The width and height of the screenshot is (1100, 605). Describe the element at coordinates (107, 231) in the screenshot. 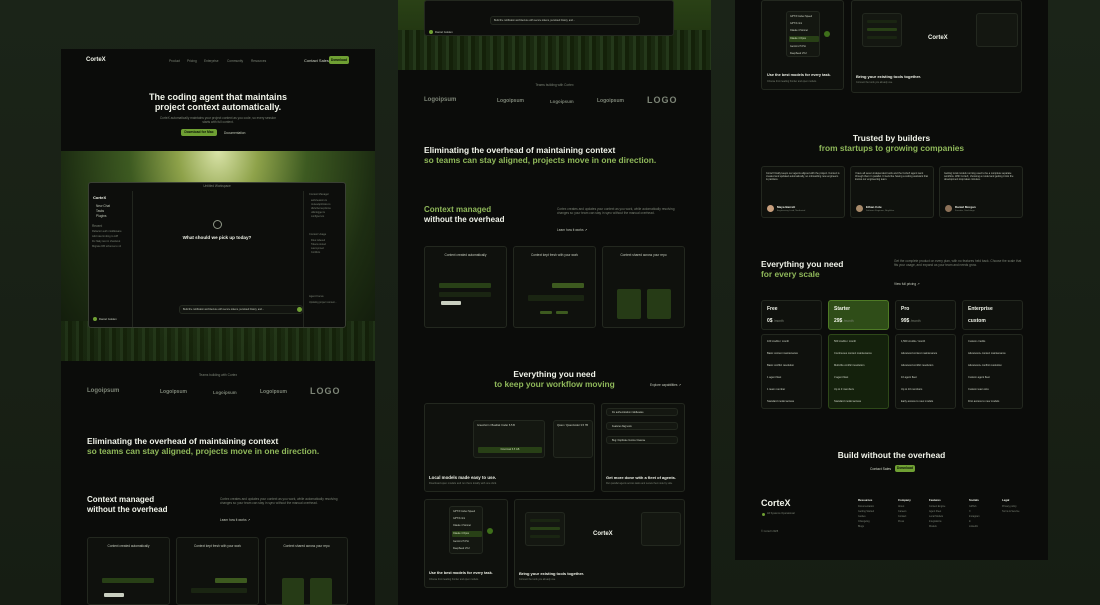

I see `recent-item: Refactor auth middleware` at that location.